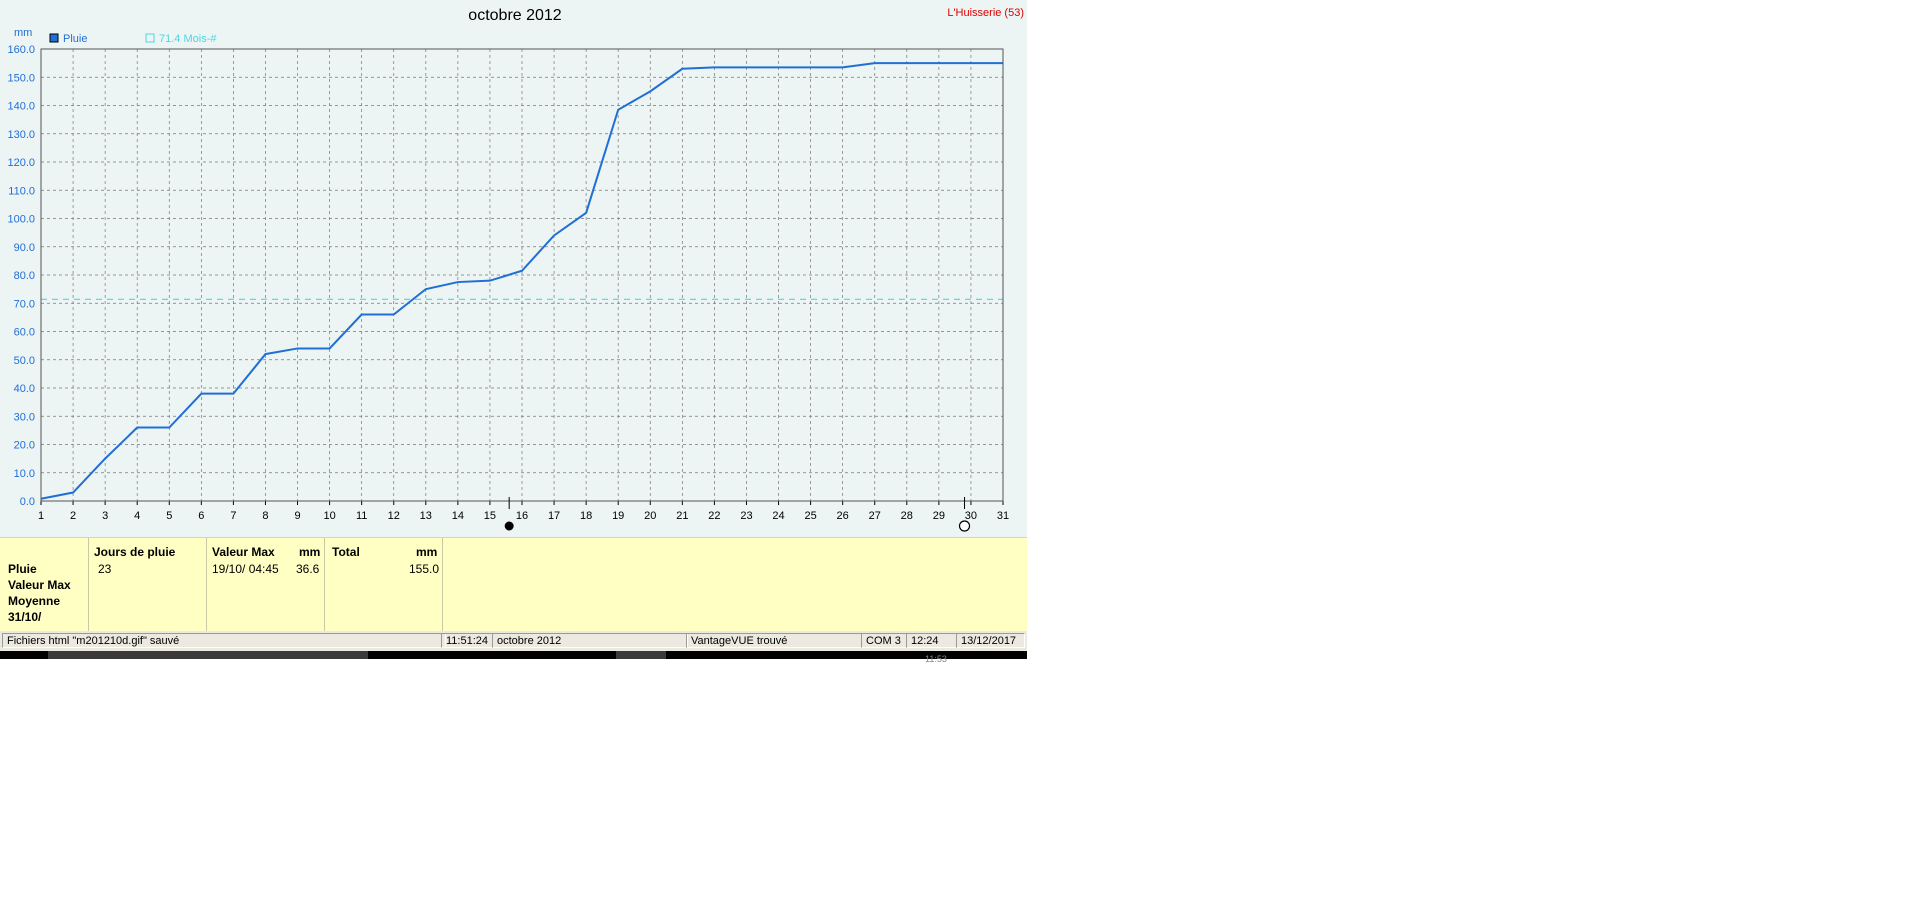  I want to click on x-tick-label: 3, so click(105, 516).